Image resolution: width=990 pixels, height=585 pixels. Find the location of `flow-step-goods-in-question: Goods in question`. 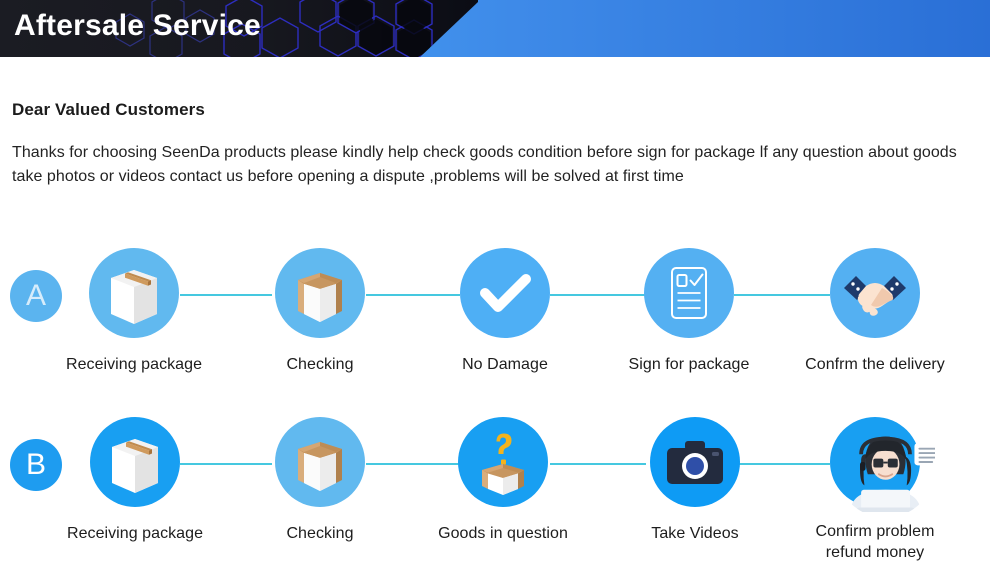

flow-step-goods-in-question: Goods in question is located at coordinates (503, 480).